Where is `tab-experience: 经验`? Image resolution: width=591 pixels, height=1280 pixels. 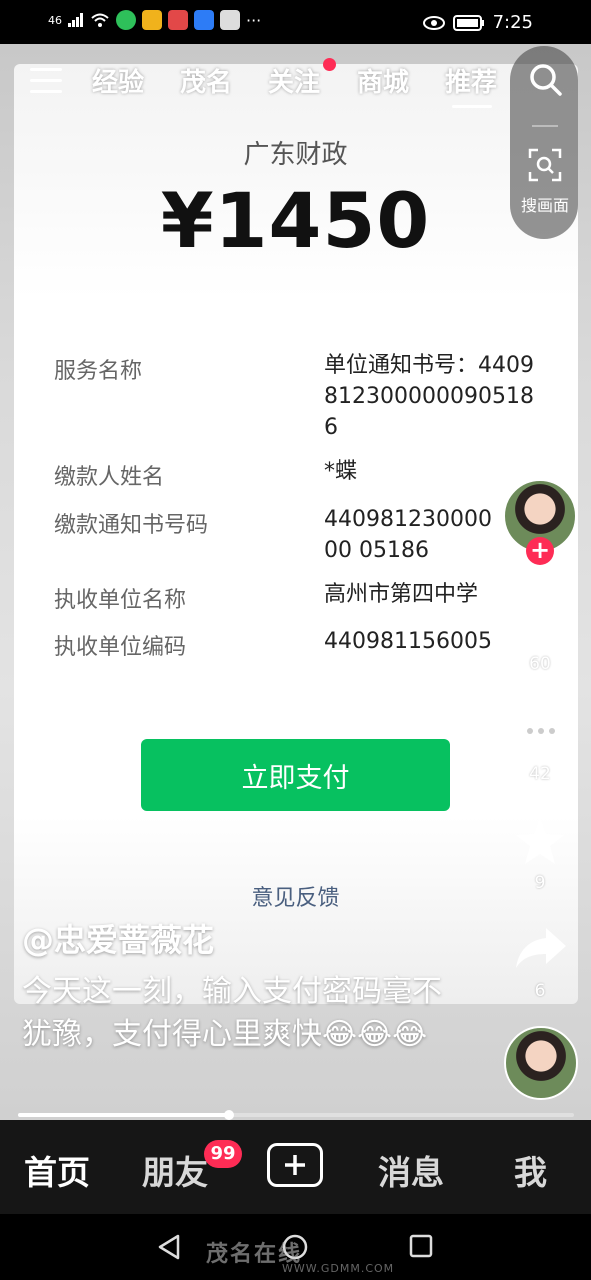 tab-experience: 经验 is located at coordinates (118, 80).